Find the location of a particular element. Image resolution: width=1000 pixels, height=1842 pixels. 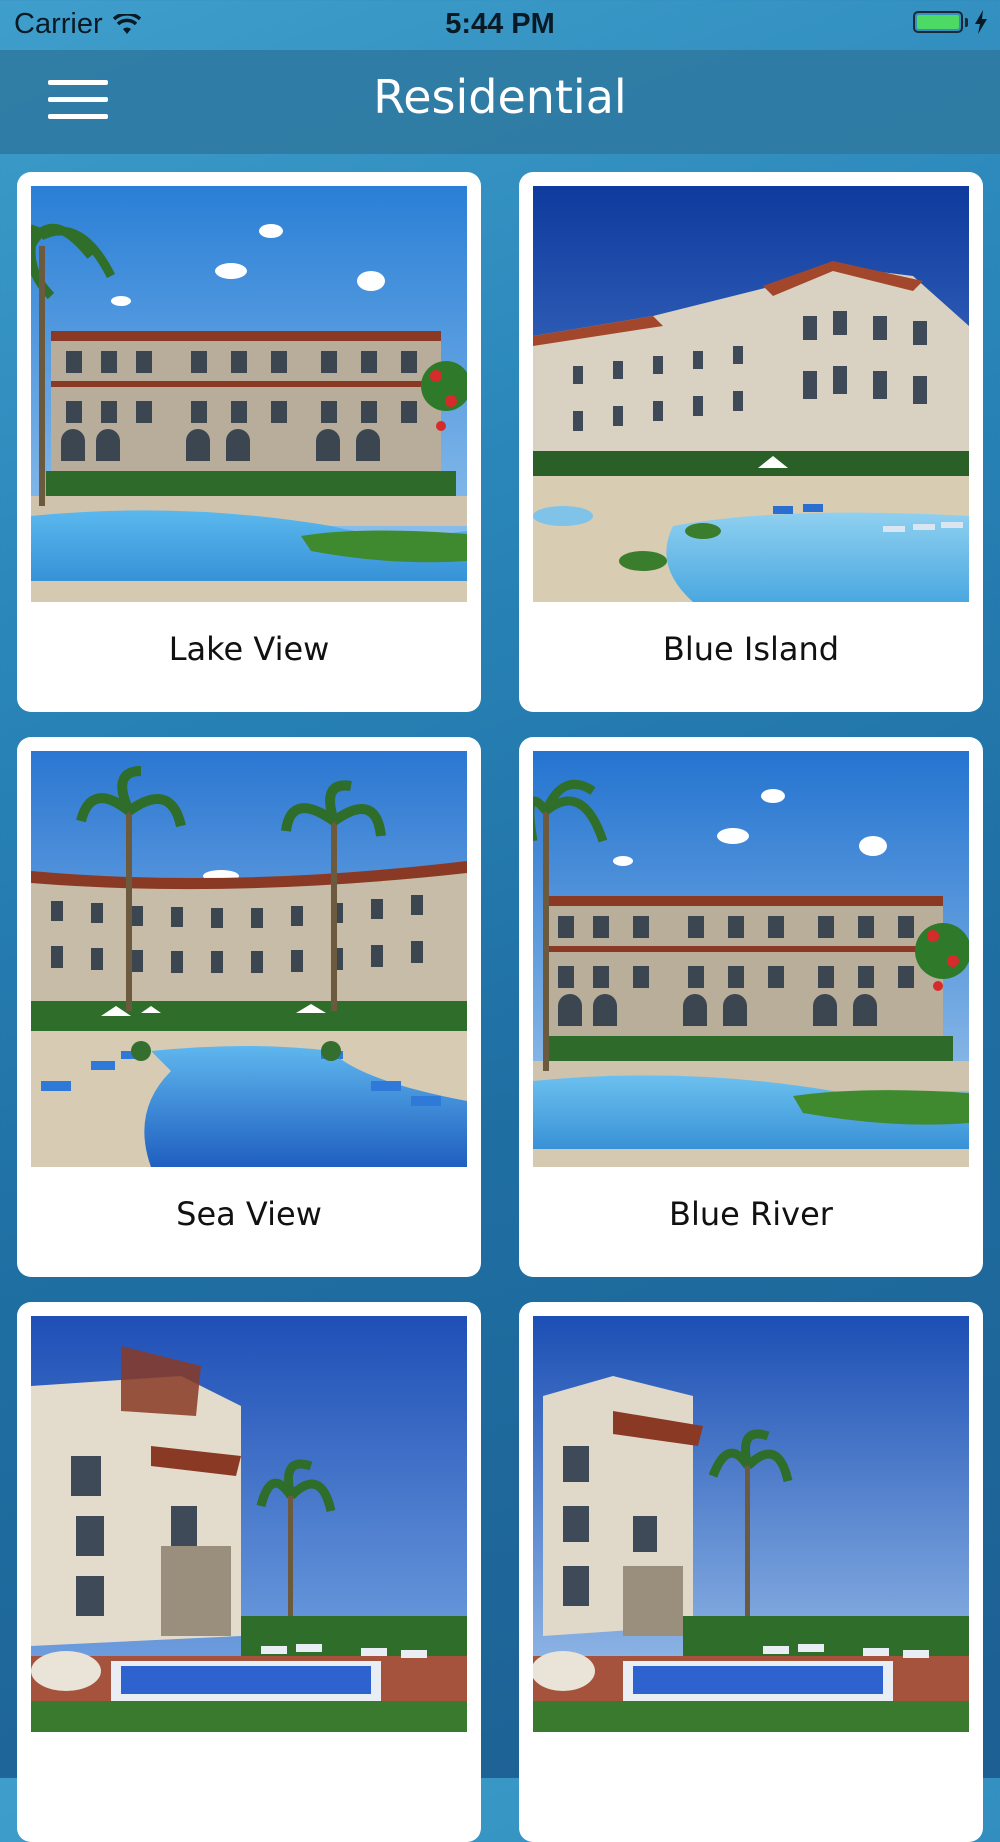

status-time: 5:44 PM is located at coordinates (500, 24).